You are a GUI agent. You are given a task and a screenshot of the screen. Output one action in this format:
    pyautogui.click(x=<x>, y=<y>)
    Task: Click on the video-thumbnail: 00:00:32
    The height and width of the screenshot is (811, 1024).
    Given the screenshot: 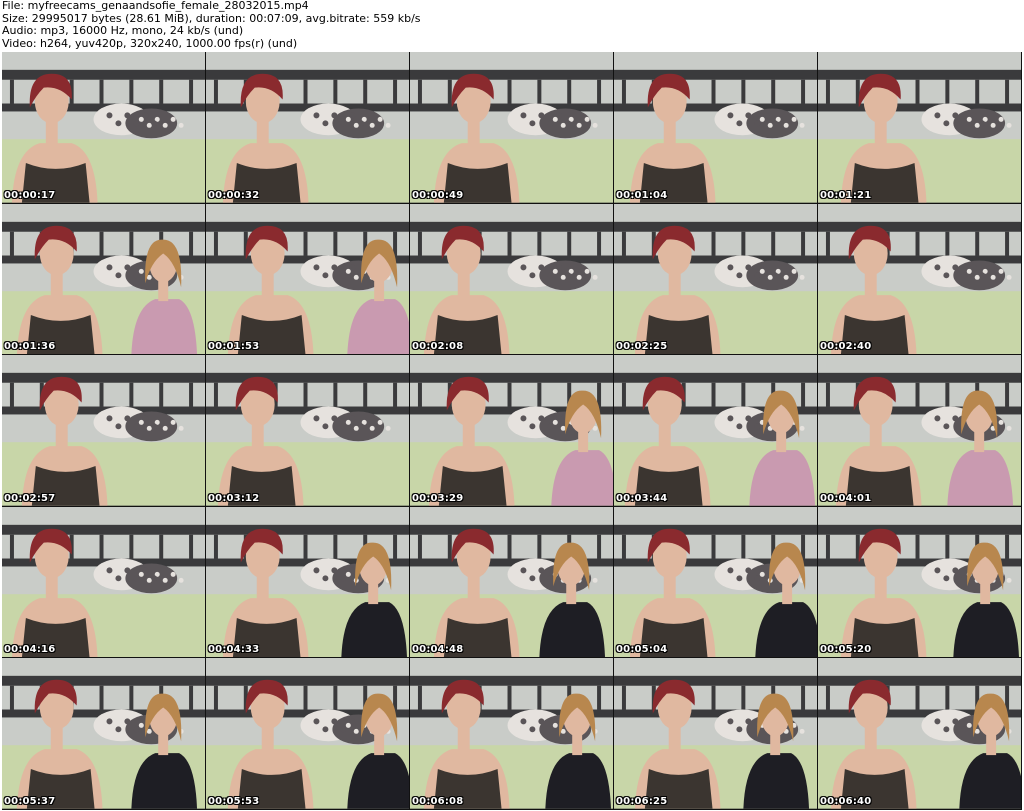 What is the action you would take?
    pyautogui.click(x=308, y=128)
    